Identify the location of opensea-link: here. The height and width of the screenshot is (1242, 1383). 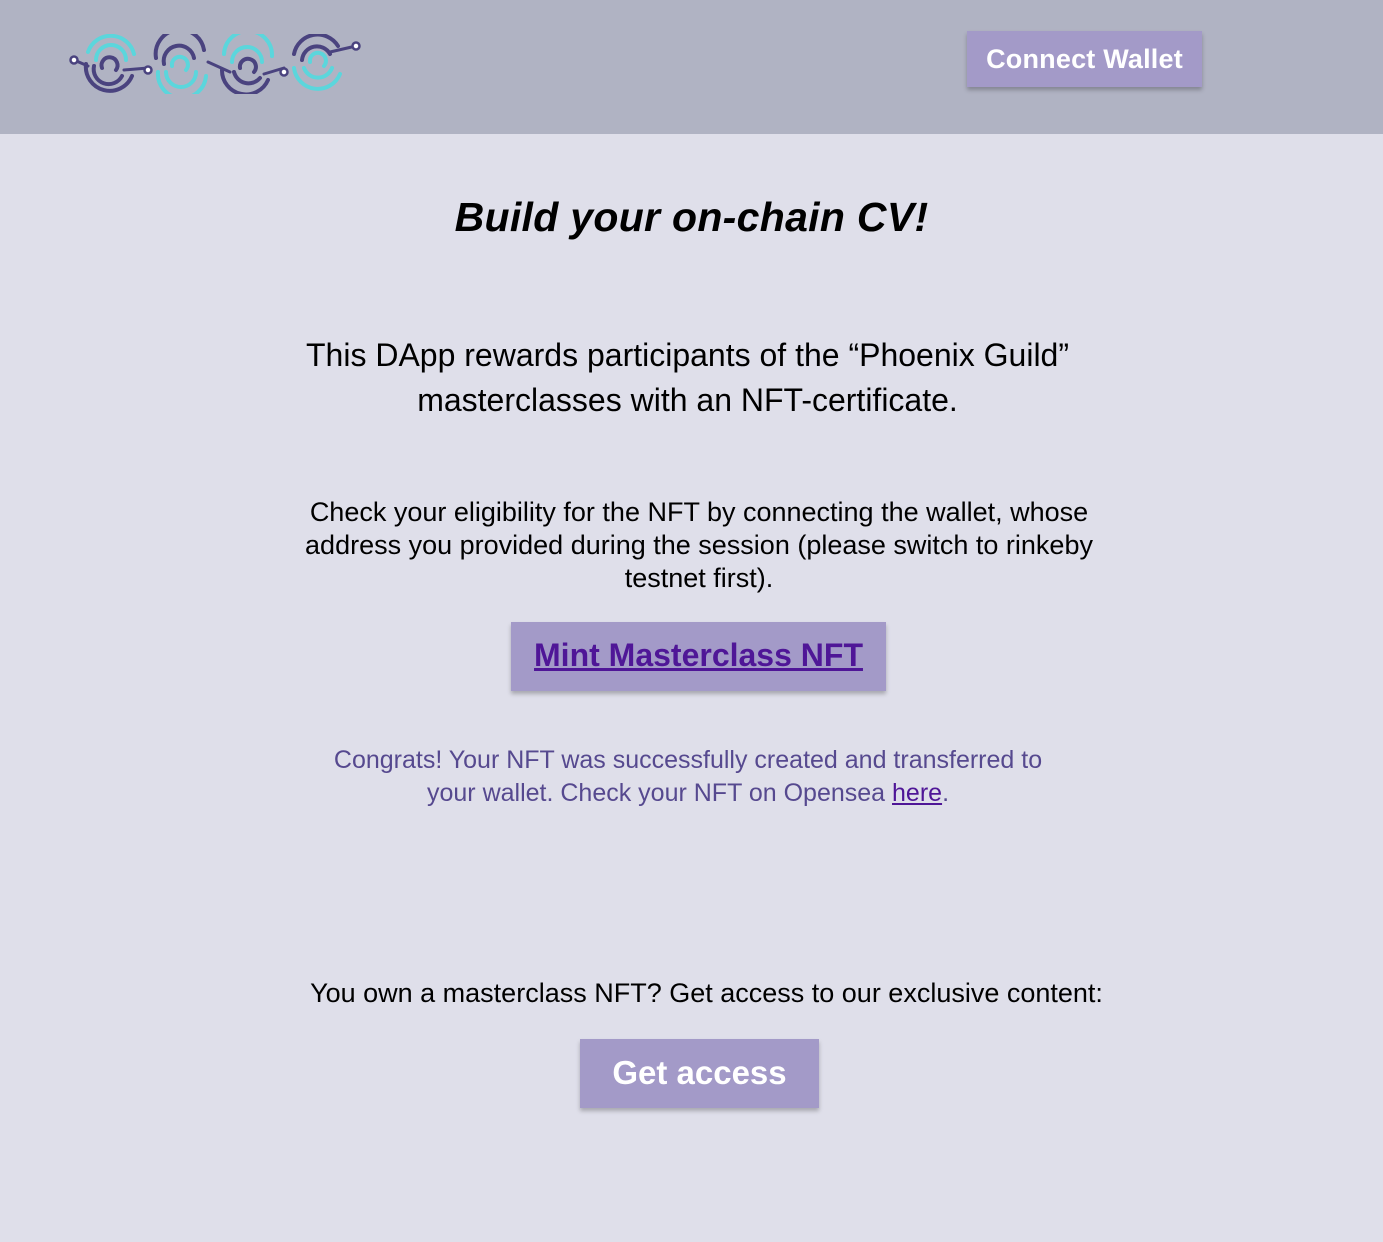
(917, 793).